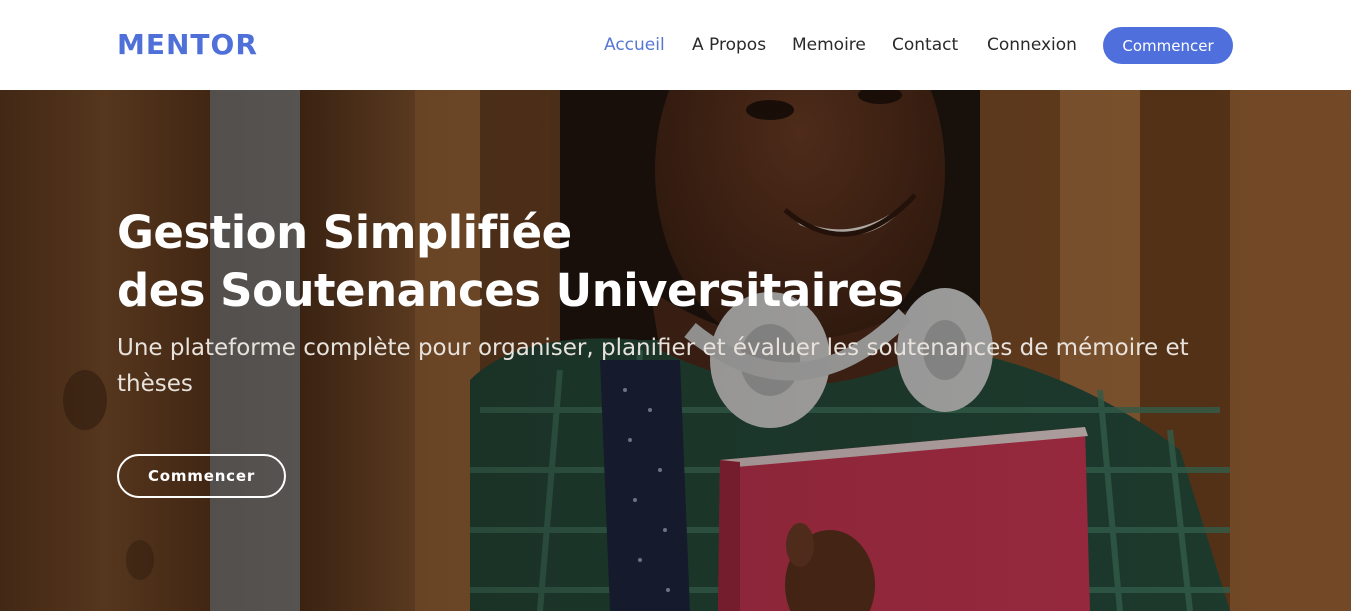  Describe the element at coordinates (187, 44) in the screenshot. I see `brand-logo: MENTOR` at that location.